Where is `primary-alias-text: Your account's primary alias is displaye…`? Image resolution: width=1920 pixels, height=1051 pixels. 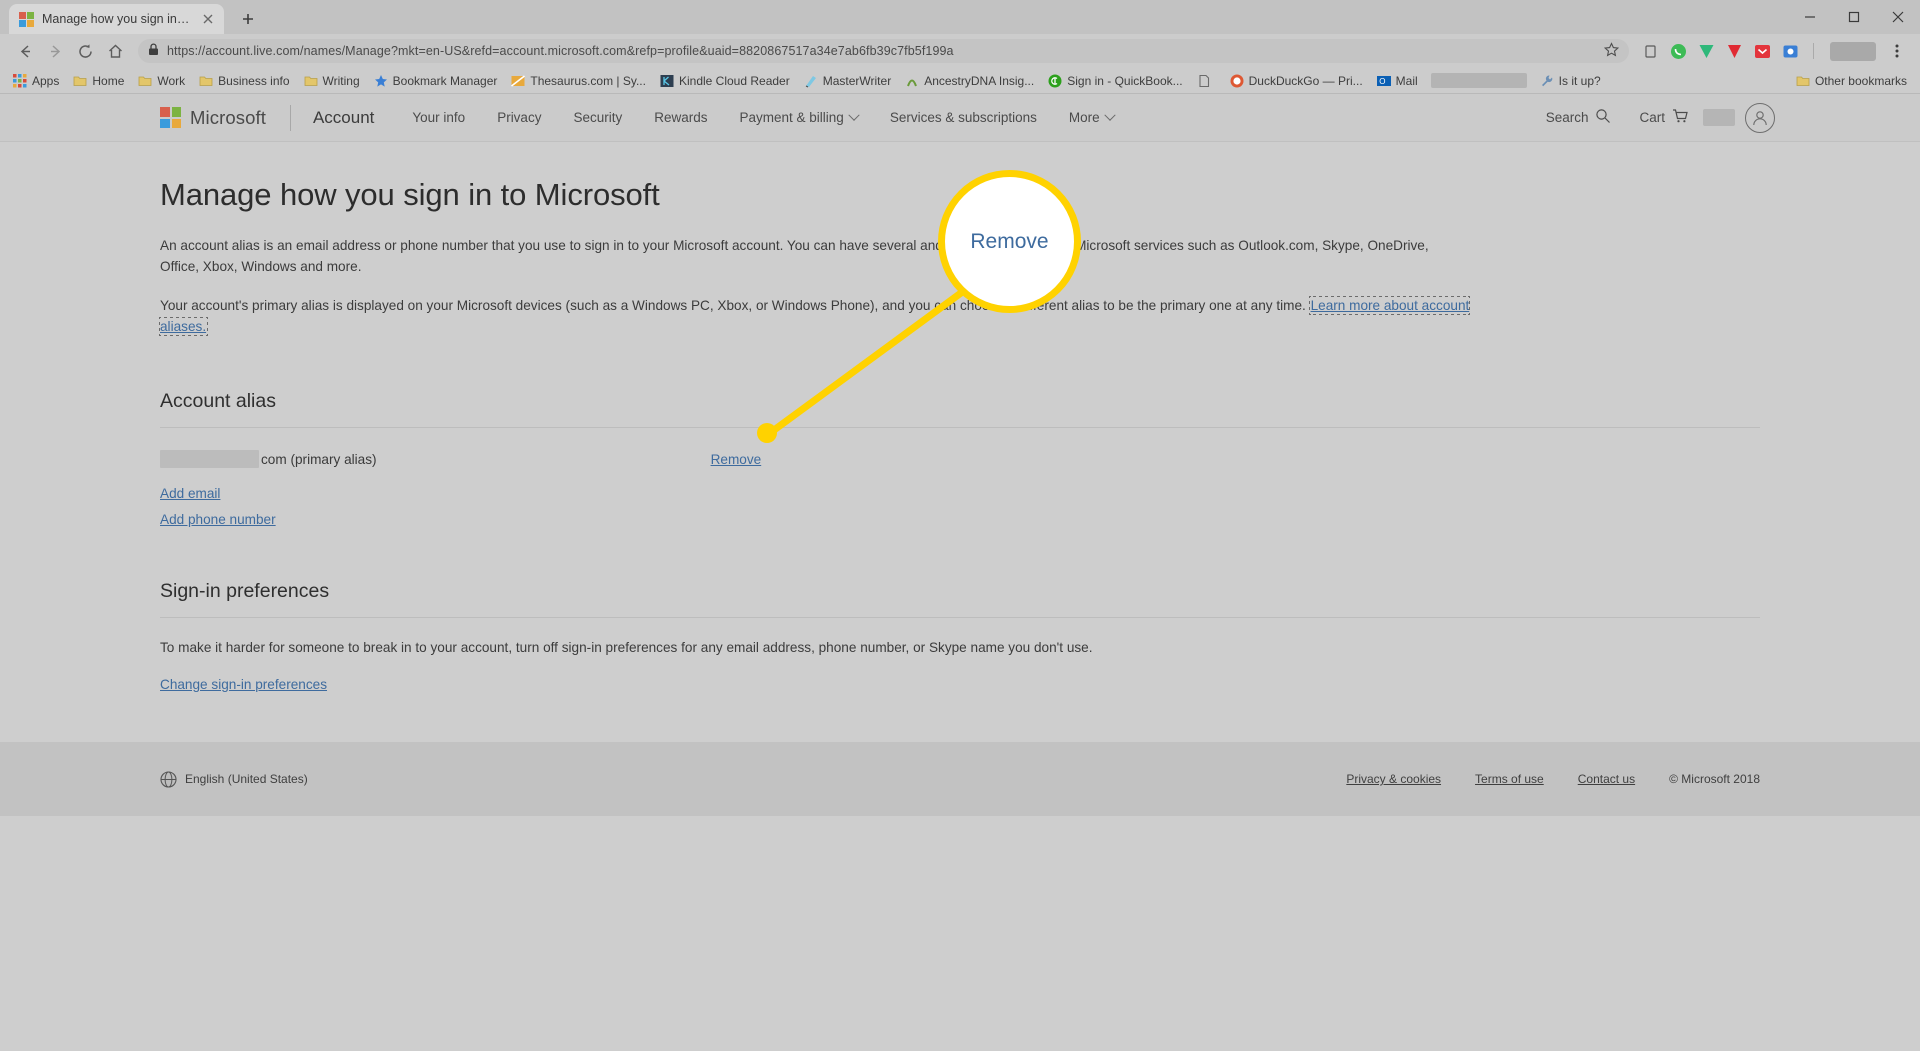
primary-alias-text: Your account's primary alias is displaye… is located at coordinates (735, 305).